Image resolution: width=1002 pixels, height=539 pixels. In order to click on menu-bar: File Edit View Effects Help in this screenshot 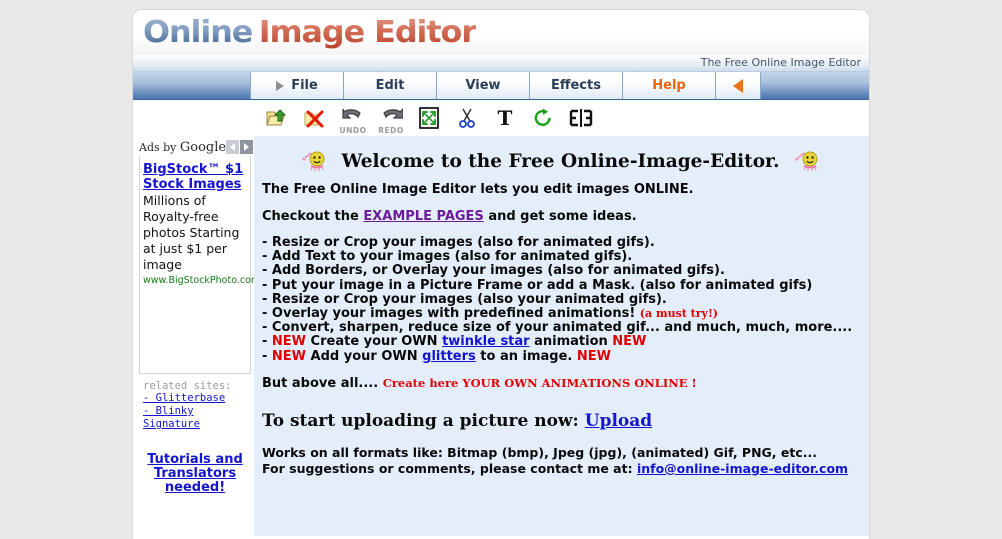, I will do `click(501, 86)`.